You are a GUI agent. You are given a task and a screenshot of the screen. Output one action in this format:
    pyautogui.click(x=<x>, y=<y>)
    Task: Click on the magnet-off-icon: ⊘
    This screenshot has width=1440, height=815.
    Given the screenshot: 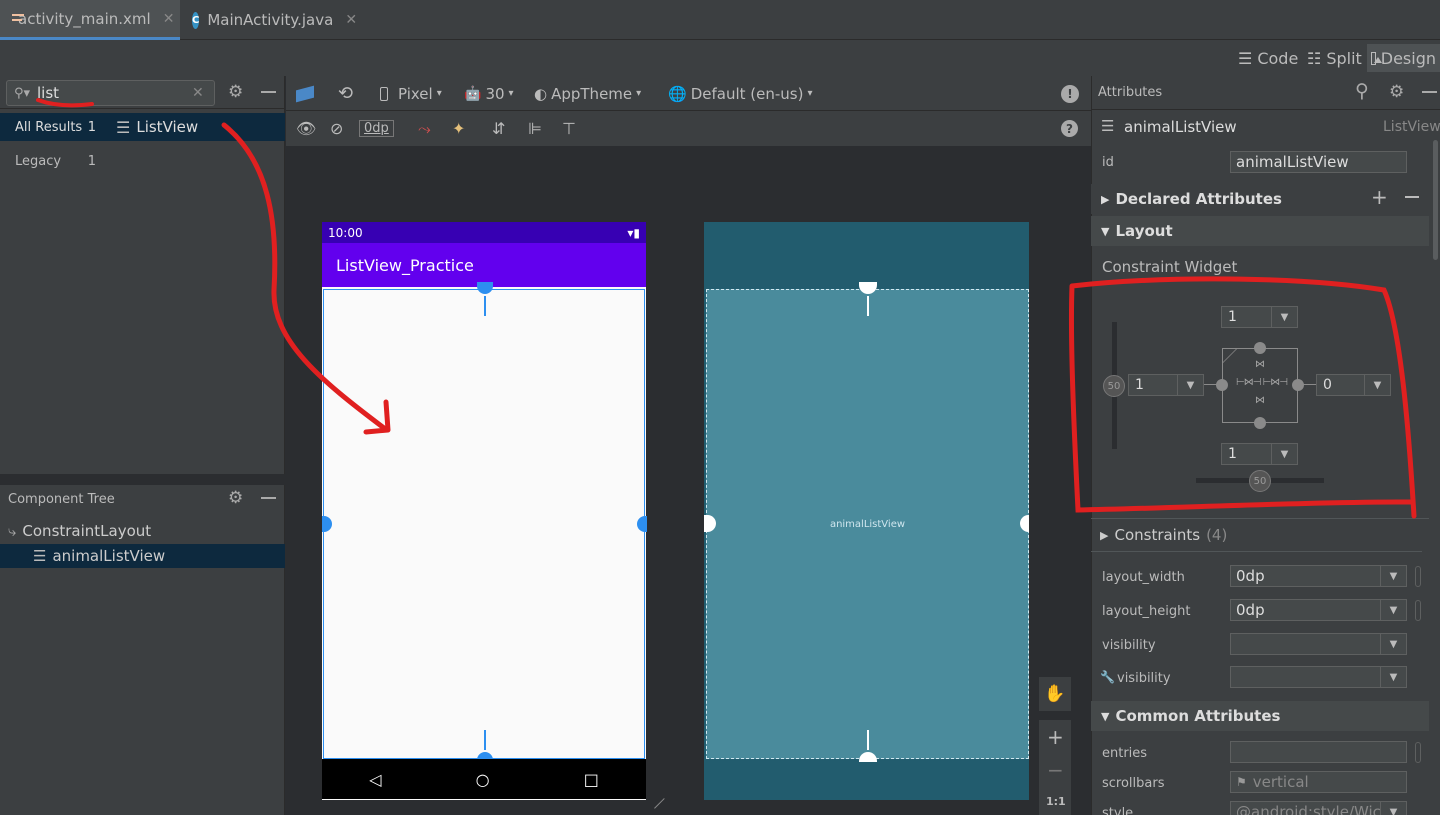 What is the action you would take?
    pyautogui.click(x=336, y=128)
    